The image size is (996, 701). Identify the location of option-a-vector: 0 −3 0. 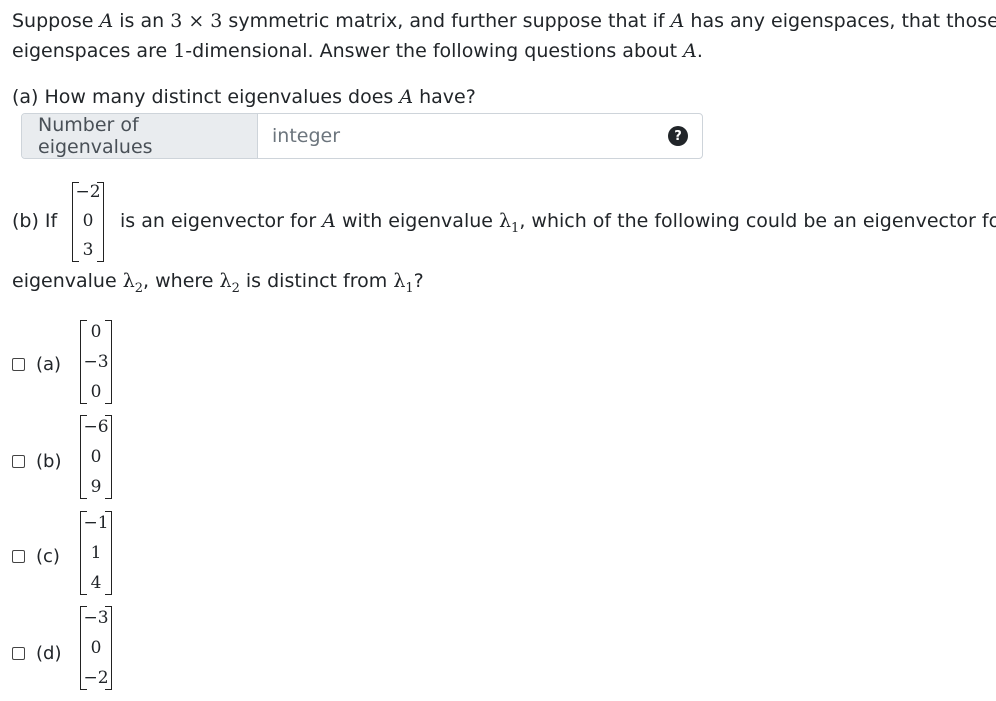
(96, 362).